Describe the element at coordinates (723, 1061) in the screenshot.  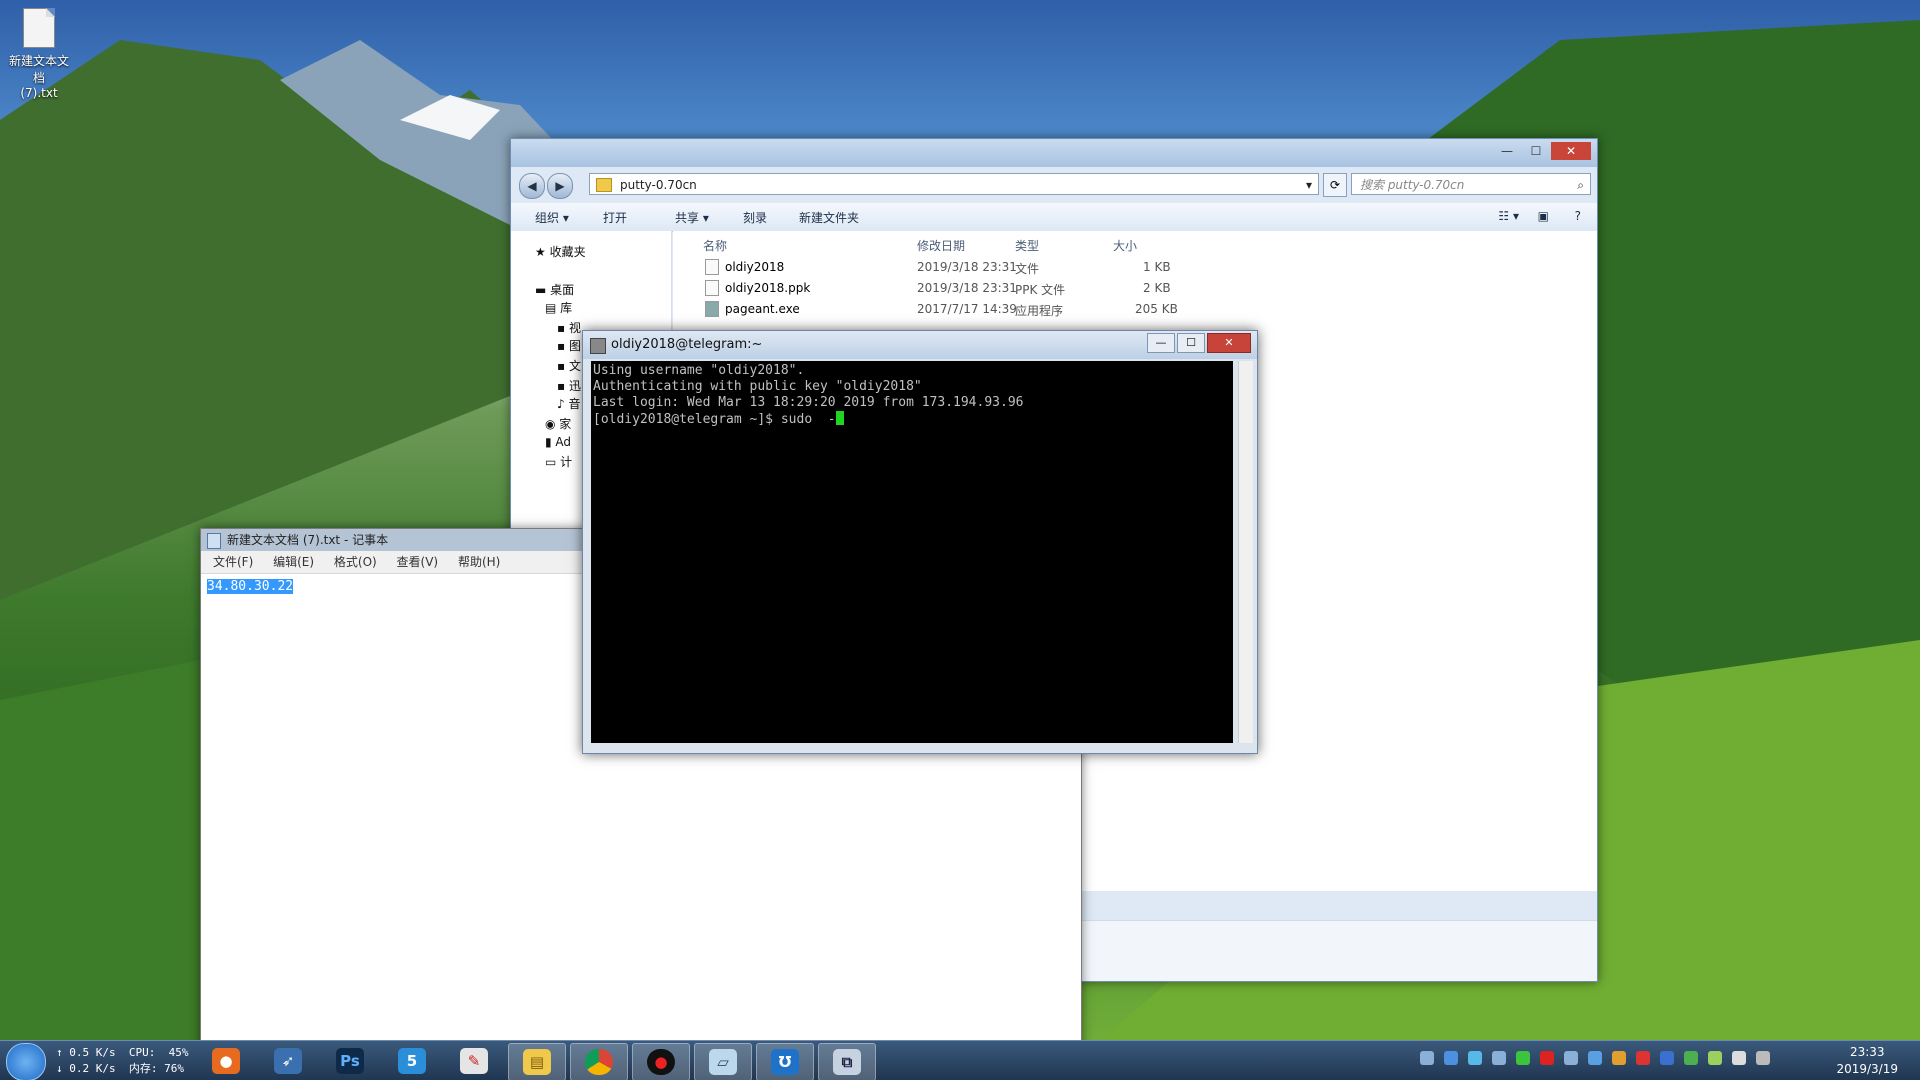
I see `taskbar-notepad: ▱` at that location.